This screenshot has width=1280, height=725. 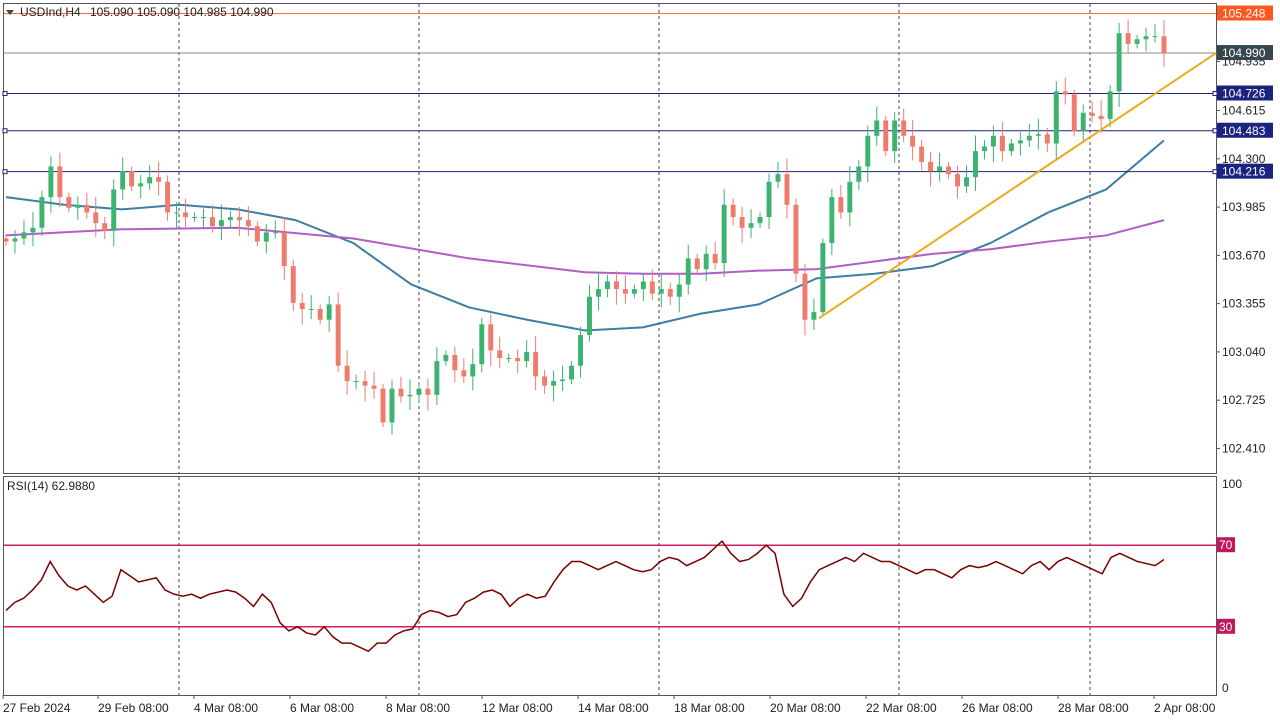 What do you see at coordinates (1244, 131) in the screenshot?
I see `price-label-text: 104.483` at bounding box center [1244, 131].